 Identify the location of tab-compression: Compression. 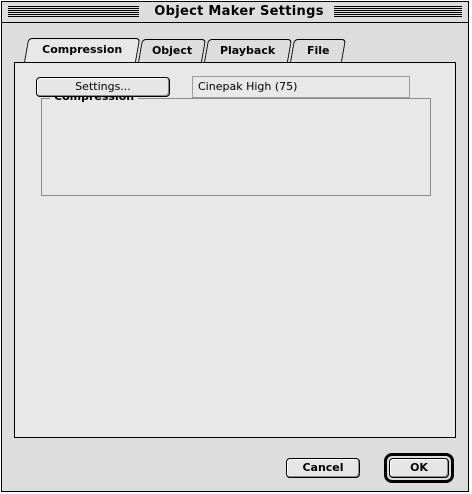
(82, 50).